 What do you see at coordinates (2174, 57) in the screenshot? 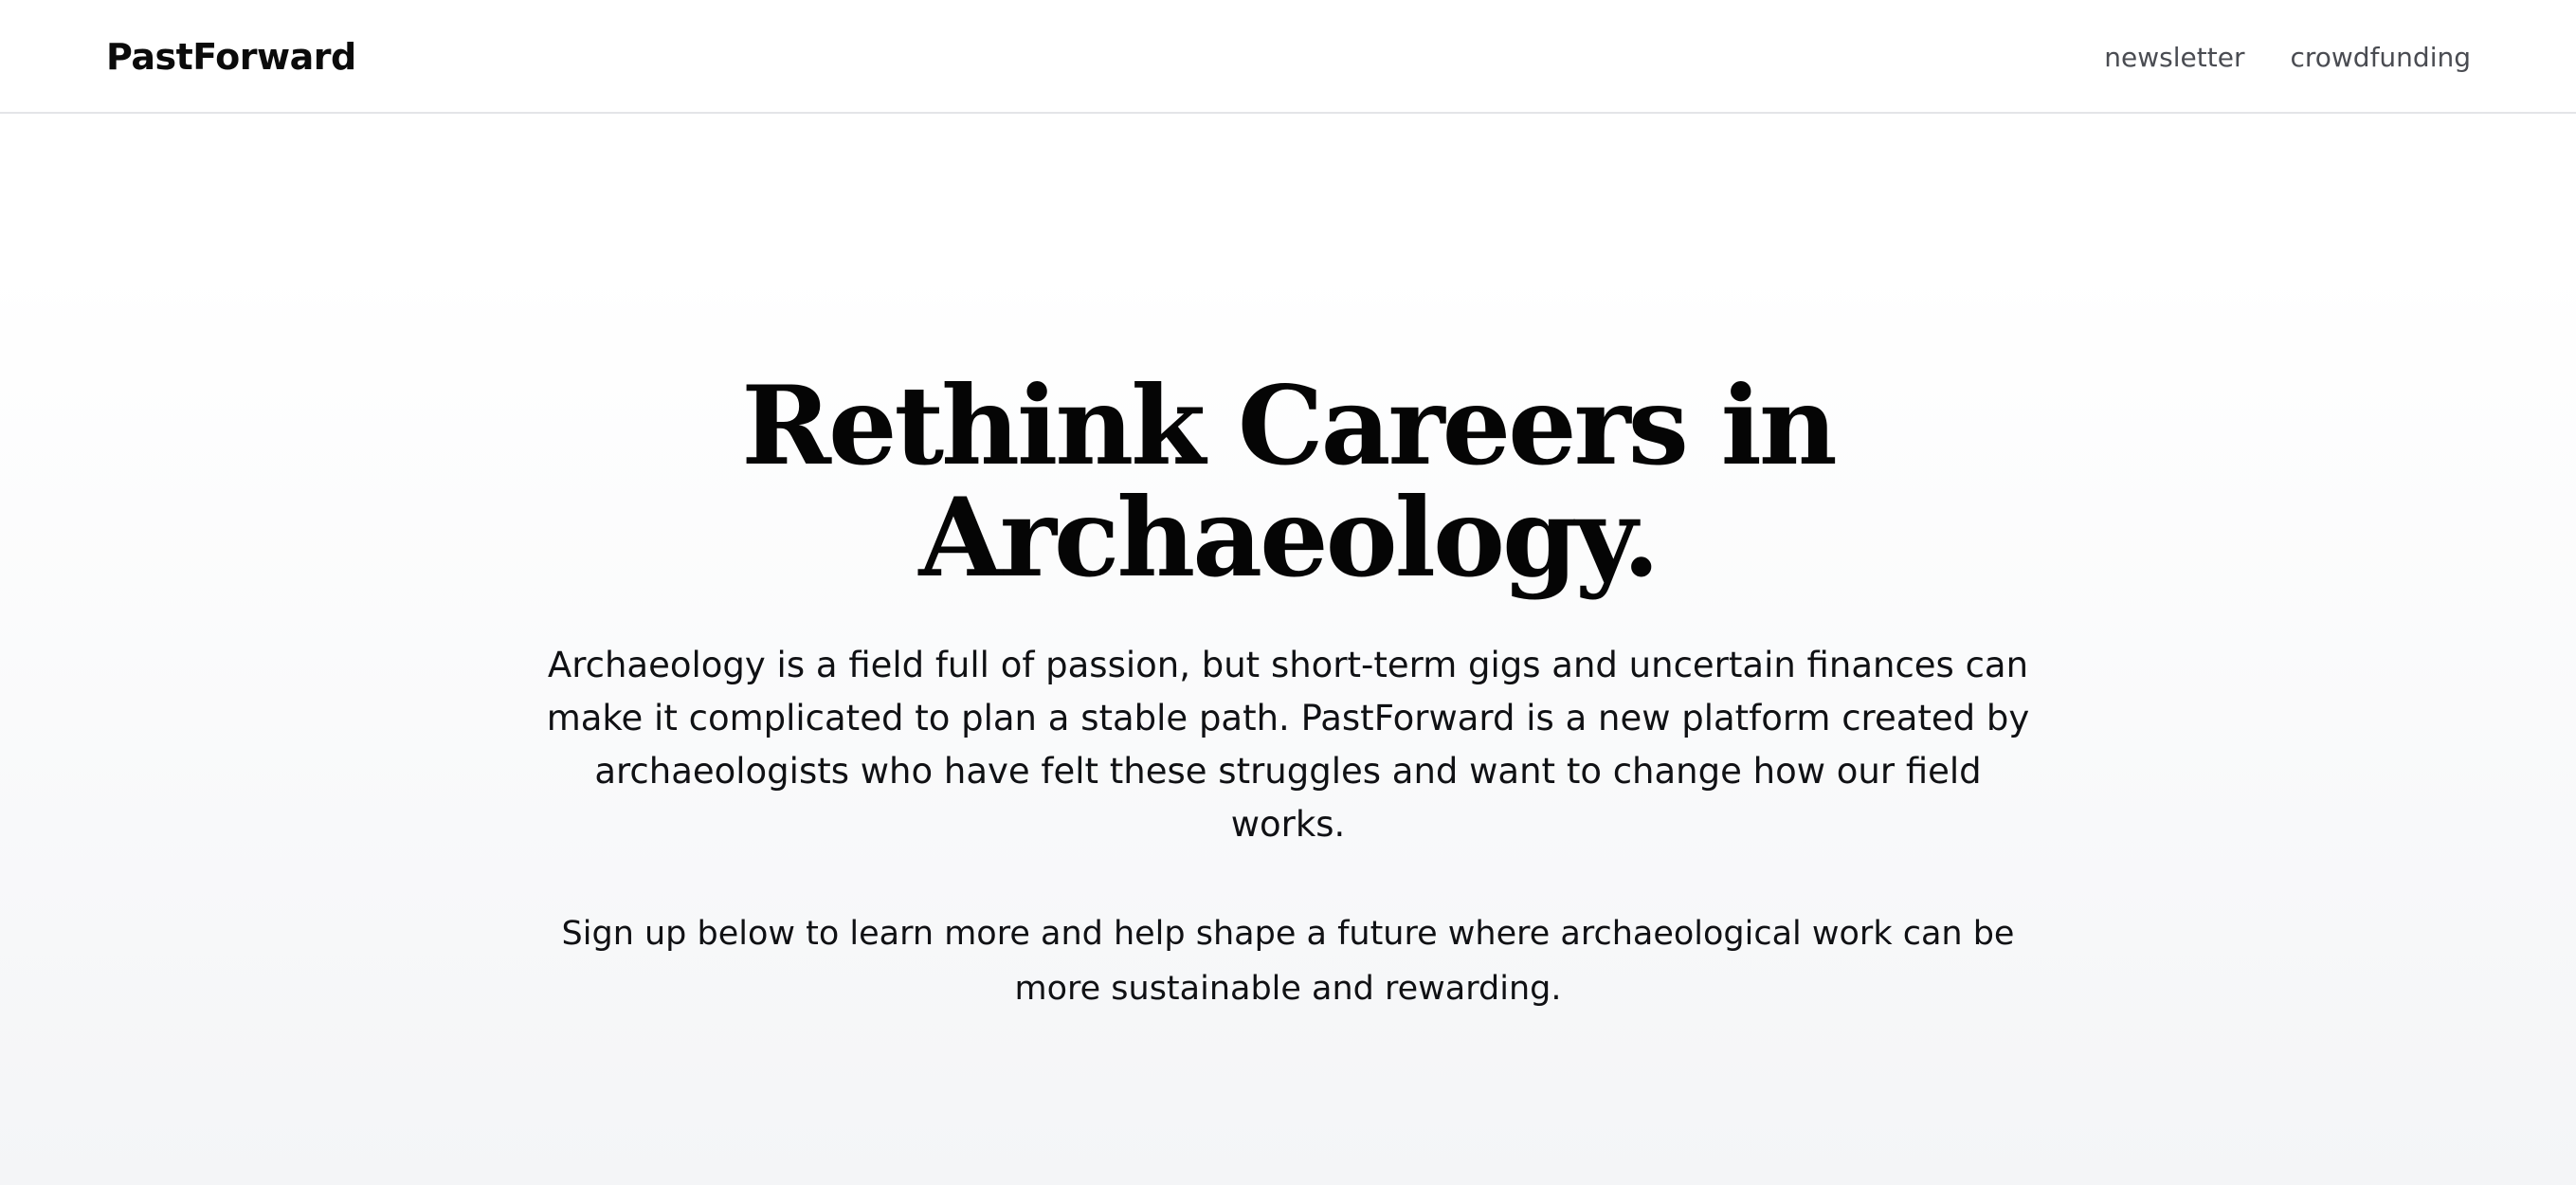
I see `nav-link-newsletter: newsletter` at bounding box center [2174, 57].